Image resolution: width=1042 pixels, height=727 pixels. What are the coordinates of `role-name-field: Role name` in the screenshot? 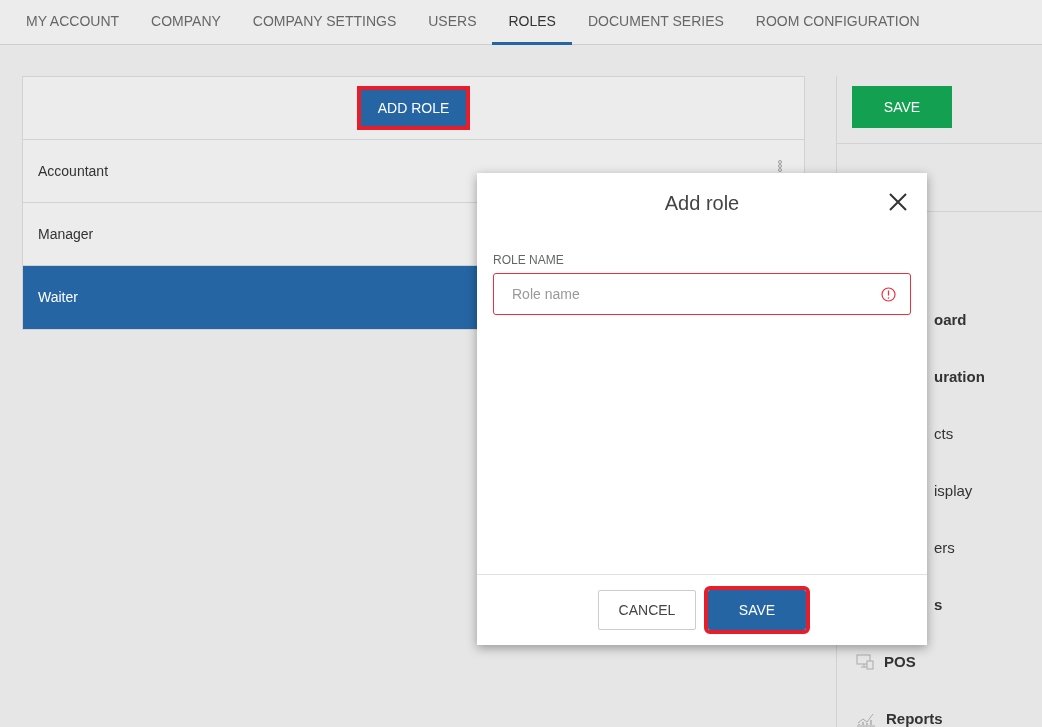 It's located at (702, 294).